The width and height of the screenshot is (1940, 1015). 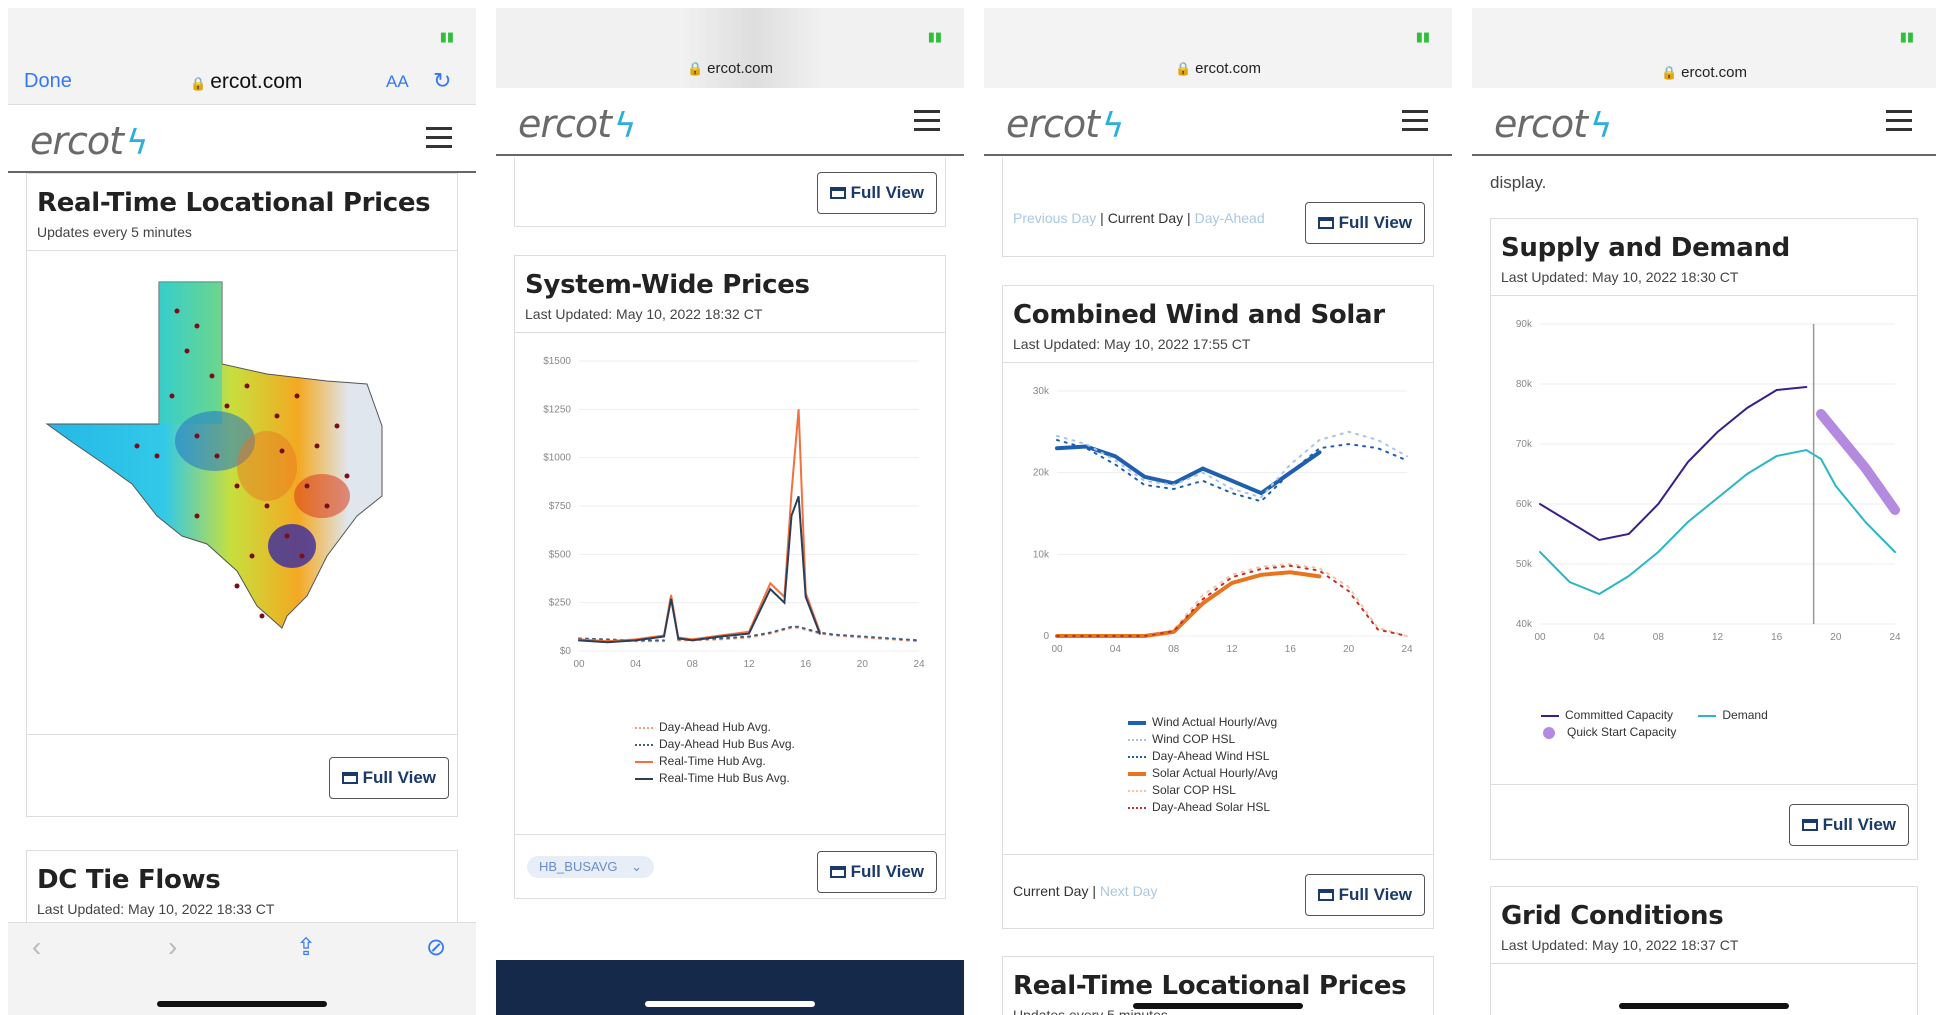 What do you see at coordinates (1212, 546) in the screenshot?
I see `wind-solar-chart: 0 10k 20k 30k 00 04 08 12 16 20 24` at bounding box center [1212, 546].